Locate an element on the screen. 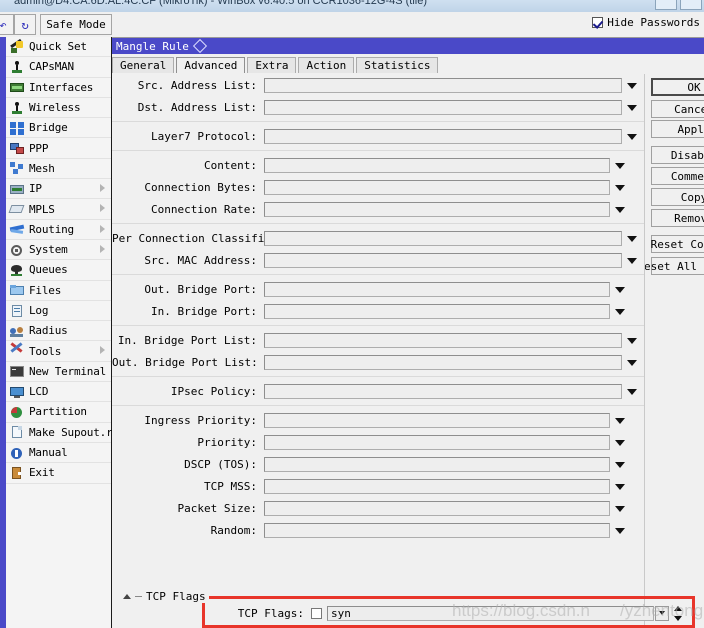 This screenshot has height=628, width=704. form-row: Connection Rate: is located at coordinates (378, 209).